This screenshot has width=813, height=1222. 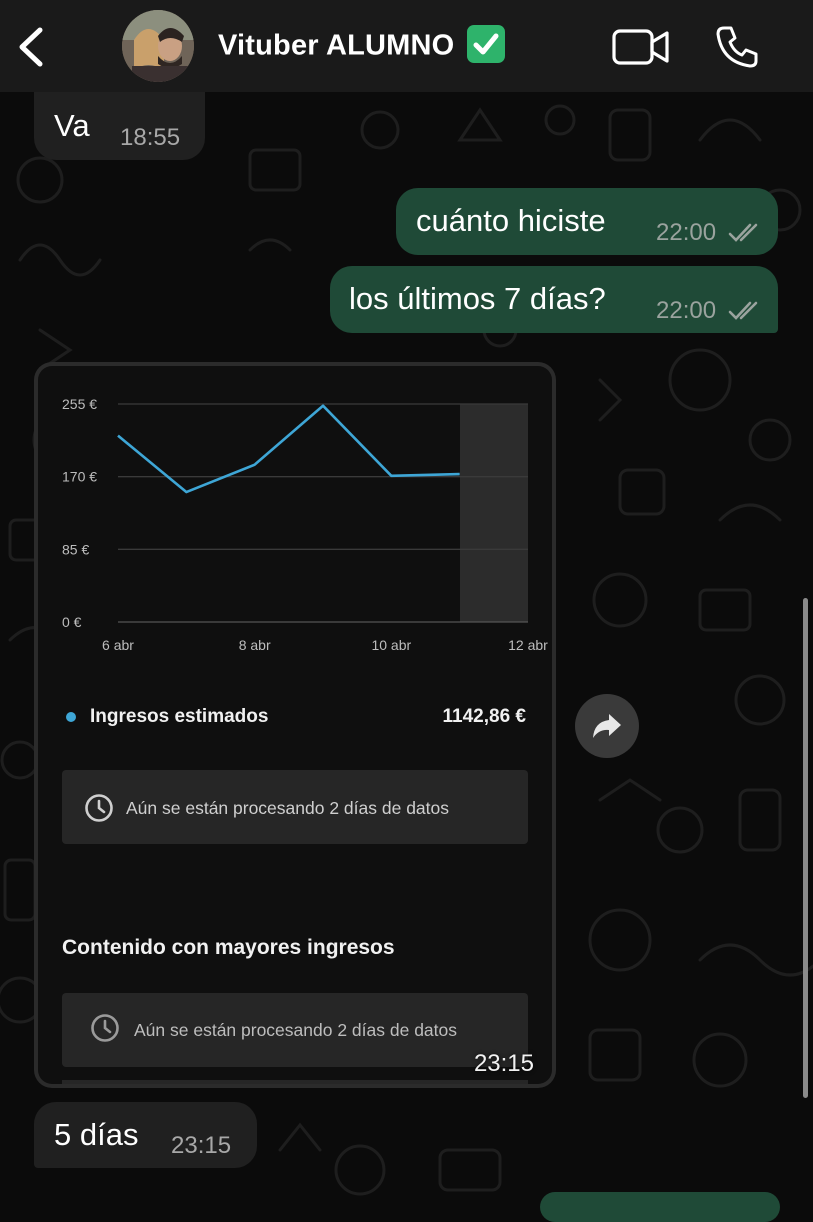 I want to click on x-tick-label: 10 abr, so click(x=391, y=645).